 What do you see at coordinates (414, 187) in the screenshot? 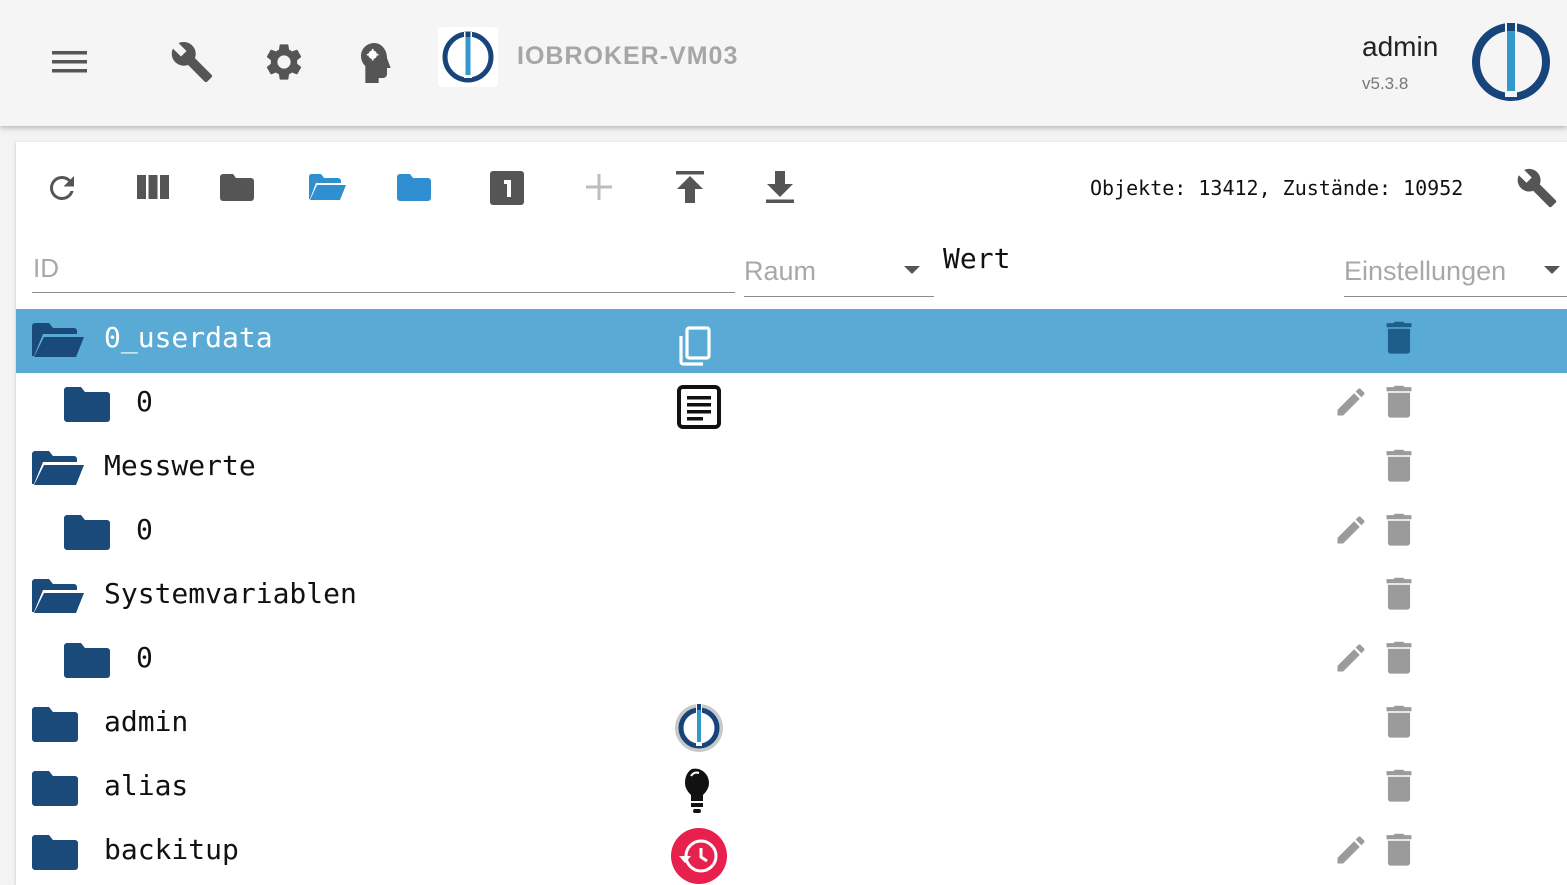
I see `folder-blue-icon` at bounding box center [414, 187].